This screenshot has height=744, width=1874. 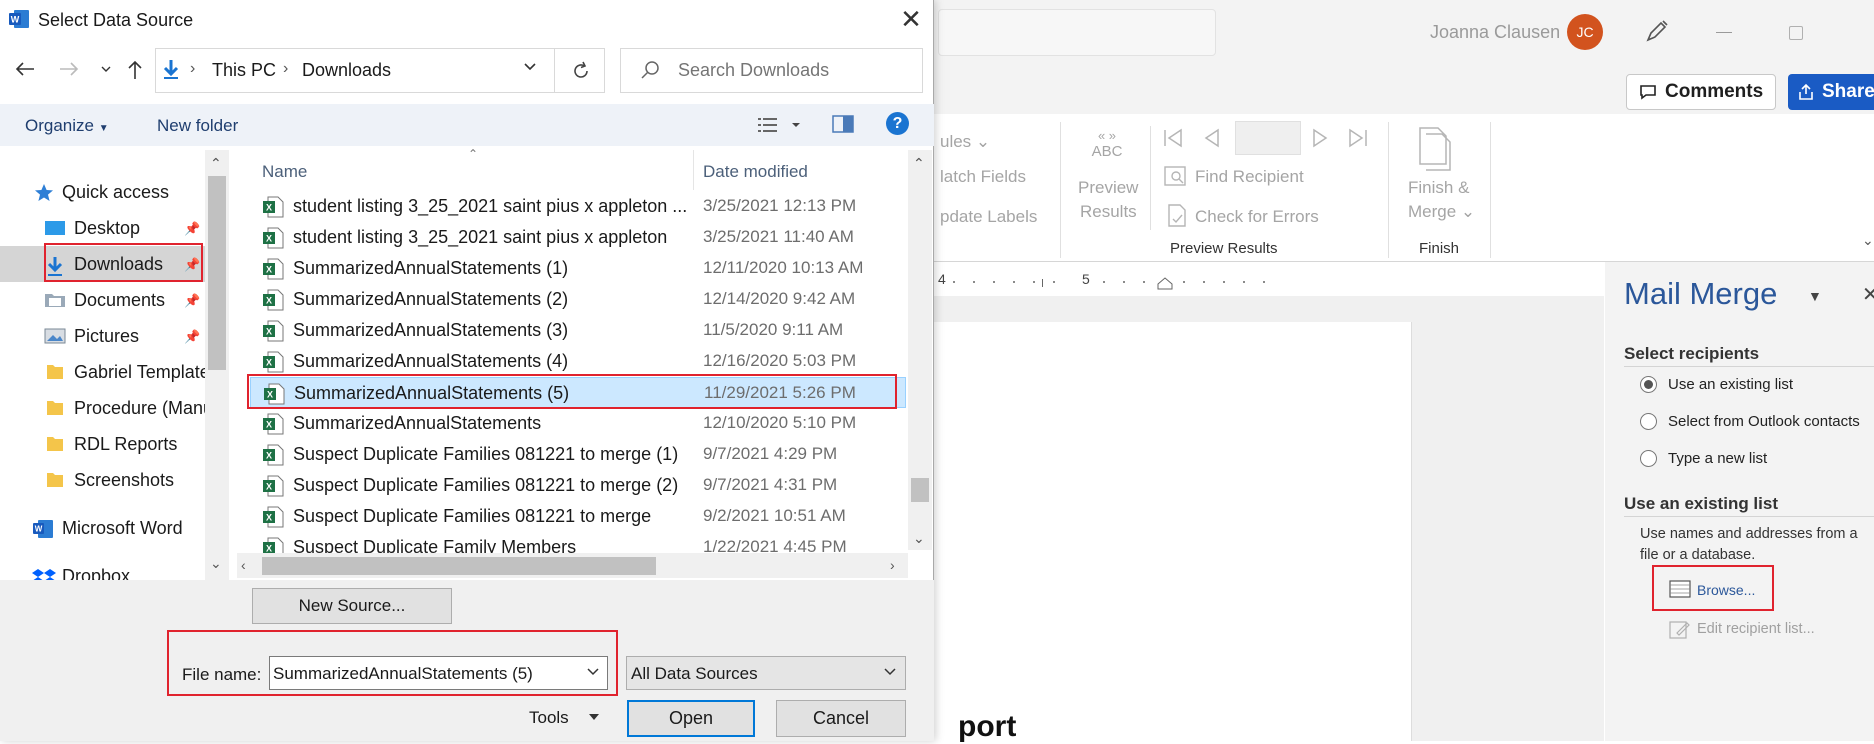 What do you see at coordinates (779, 125) in the screenshot?
I see `view-options-icon` at bounding box center [779, 125].